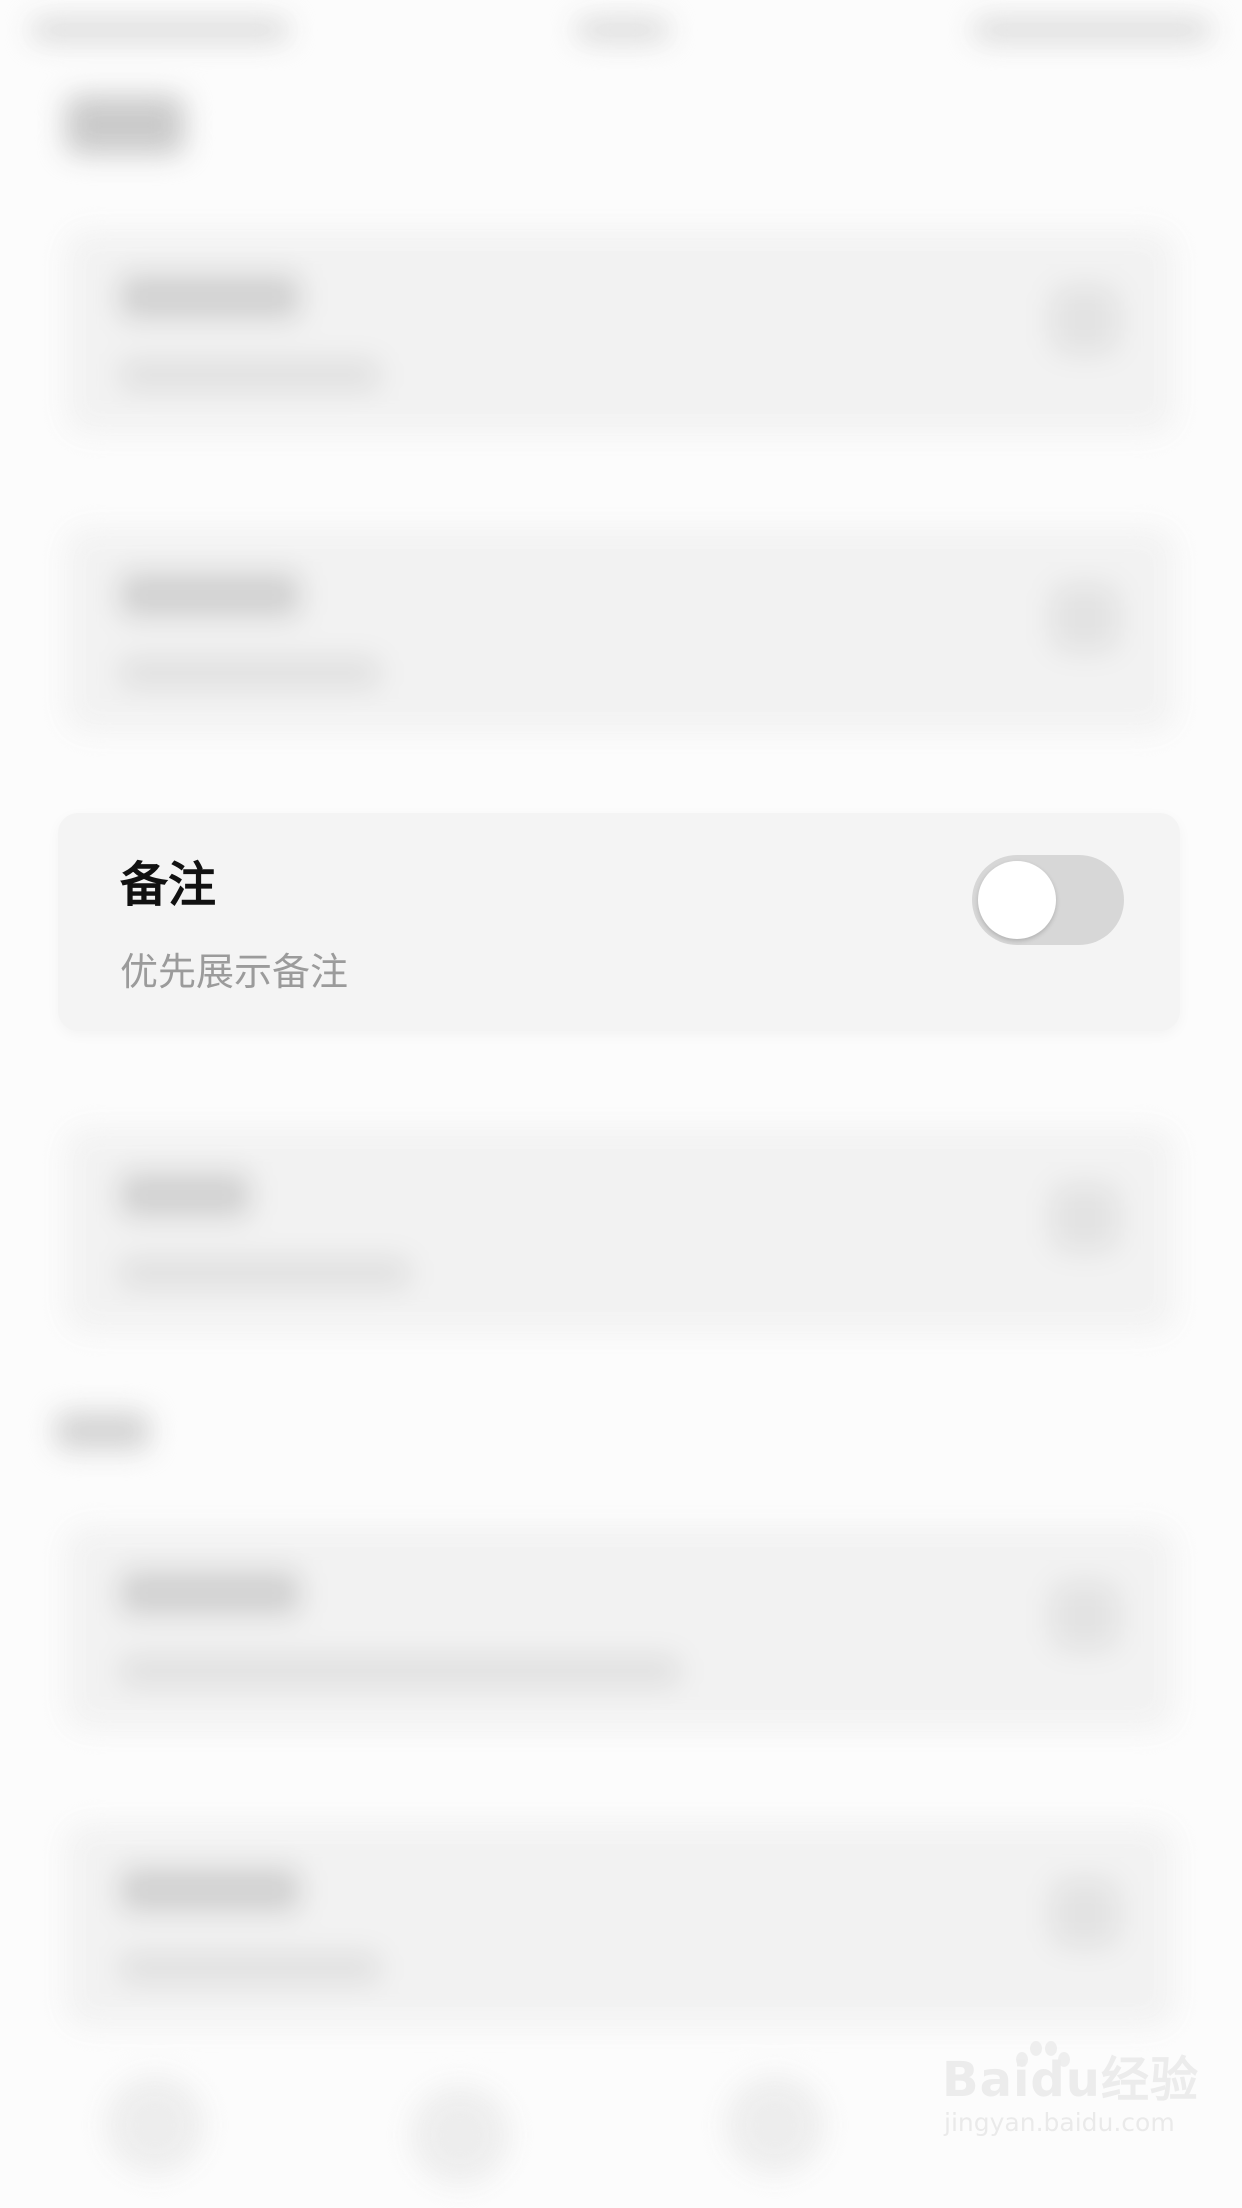 The width and height of the screenshot is (1242, 2208). Describe the element at coordinates (168, 885) in the screenshot. I see `remark-setting-title: 备注` at that location.